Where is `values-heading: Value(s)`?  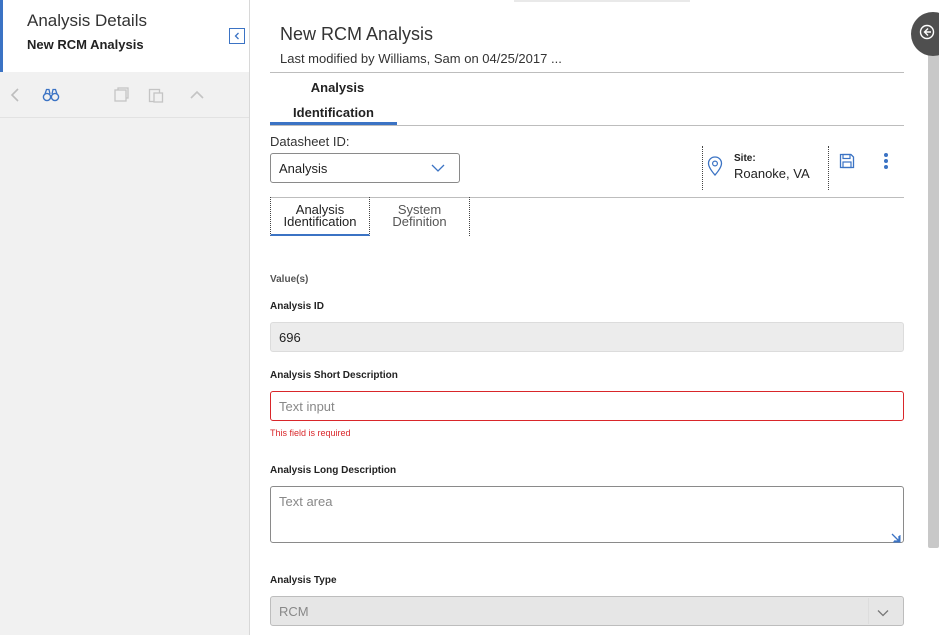 values-heading: Value(s) is located at coordinates (289, 279).